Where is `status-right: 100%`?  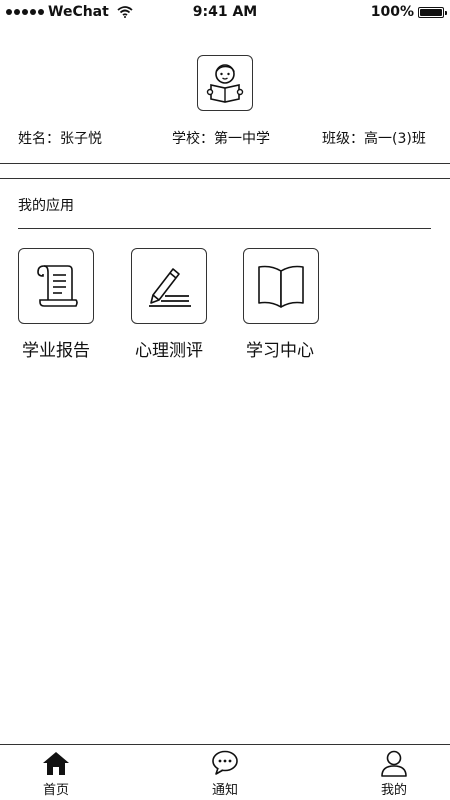 status-right: 100% is located at coordinates (408, 12).